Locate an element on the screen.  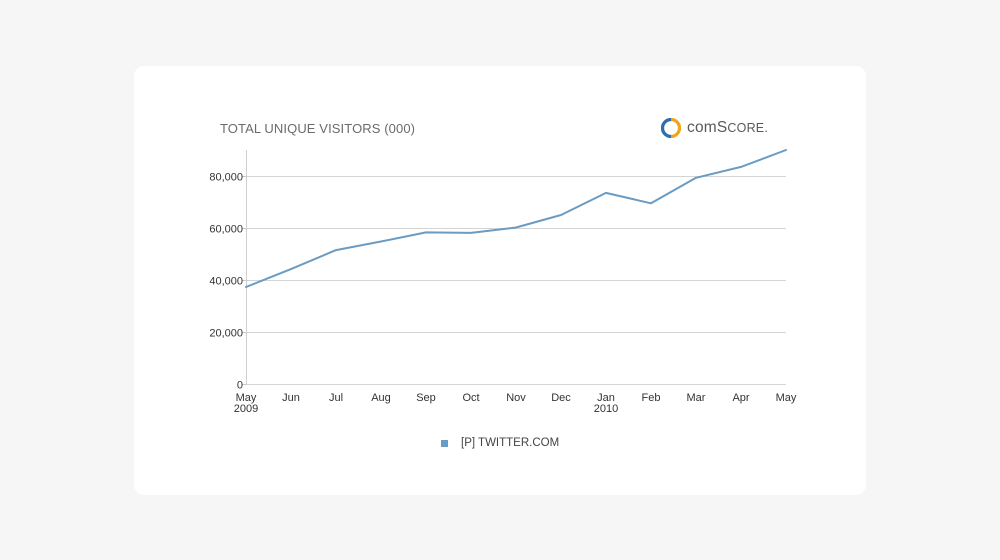
x-tick-label: Dec is located at coordinates (561, 398).